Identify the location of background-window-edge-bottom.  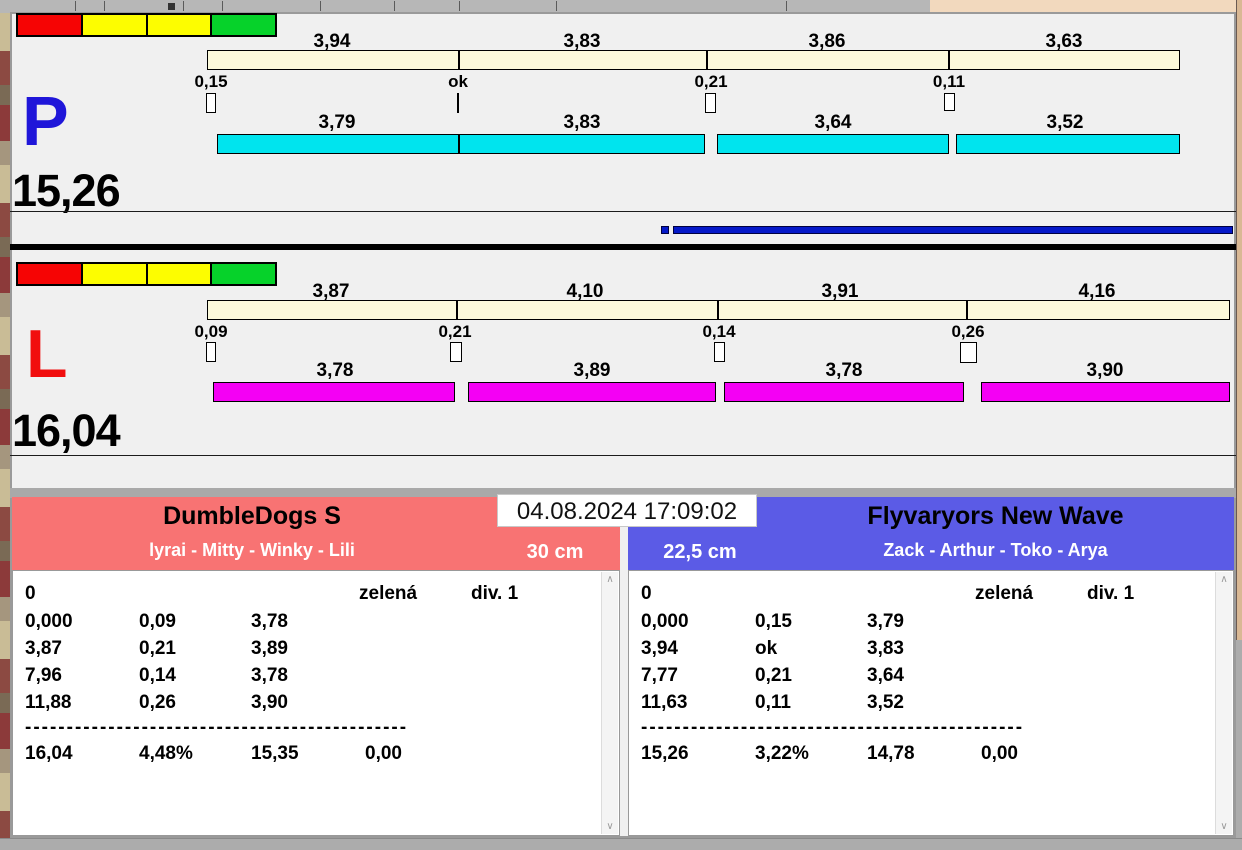
(1239, 745).